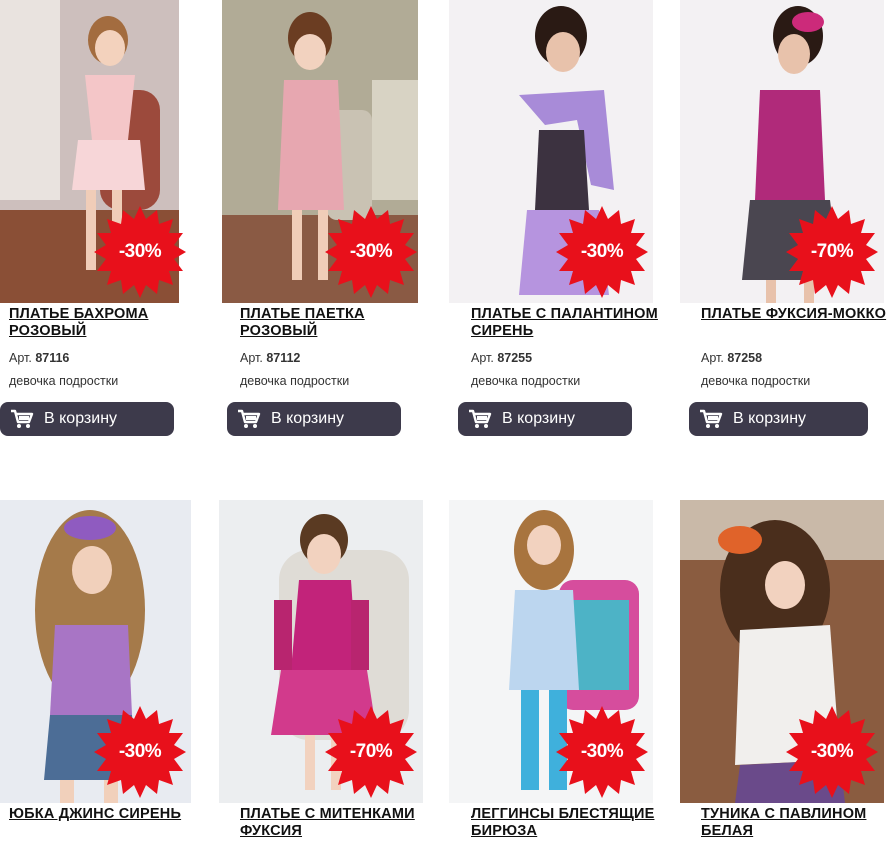 This screenshot has width=892, height=842. What do you see at coordinates (571, 823) in the screenshot?
I see `product-title-link: ЛЕГГИНСЫ БЛЕСТЯЩИЕ БИРЮЗА` at bounding box center [571, 823].